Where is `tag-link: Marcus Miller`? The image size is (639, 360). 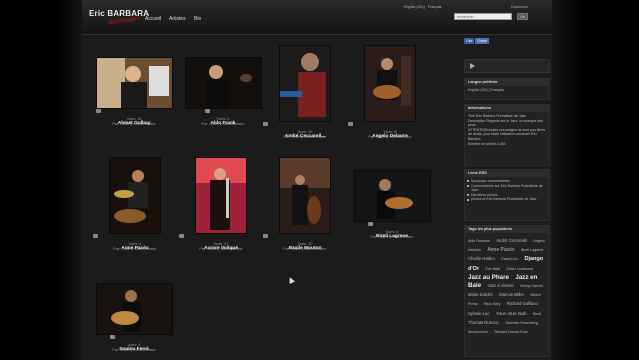
tag-link: Marcus Miller is located at coordinates (511, 294).